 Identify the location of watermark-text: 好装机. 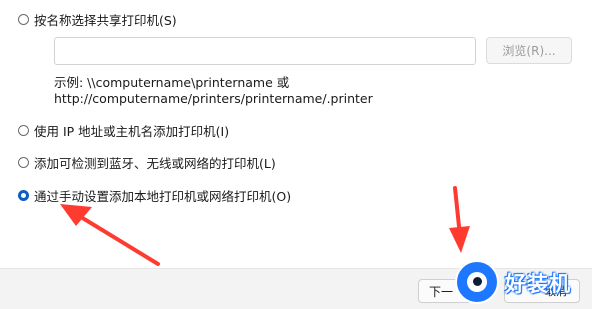
(538, 284).